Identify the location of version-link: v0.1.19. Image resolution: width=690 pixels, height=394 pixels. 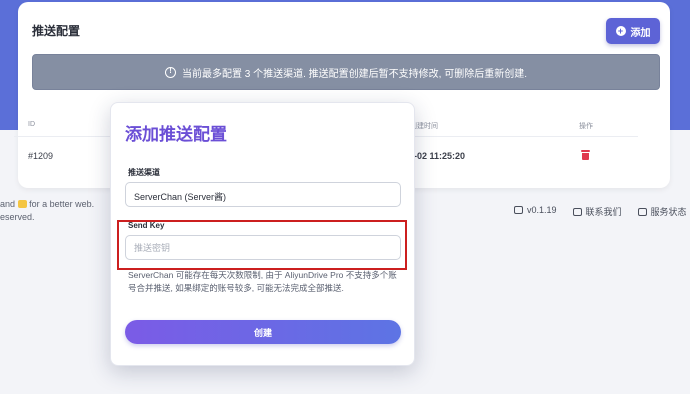
(535, 211).